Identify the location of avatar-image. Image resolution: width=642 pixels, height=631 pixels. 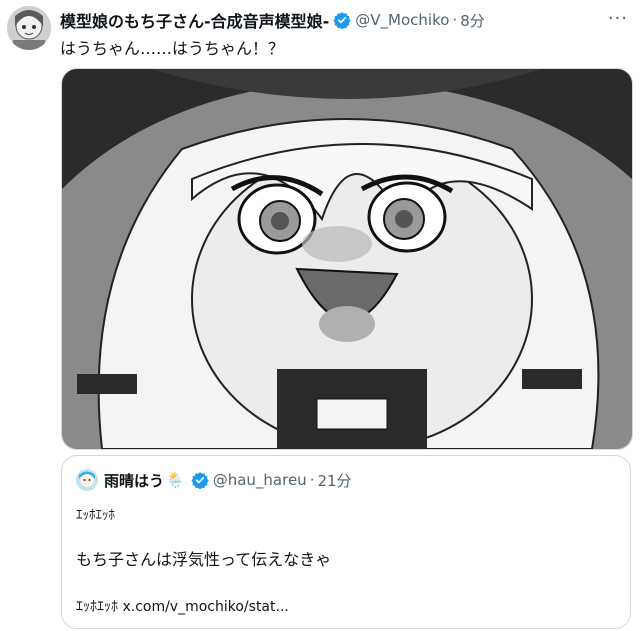
(29, 28).